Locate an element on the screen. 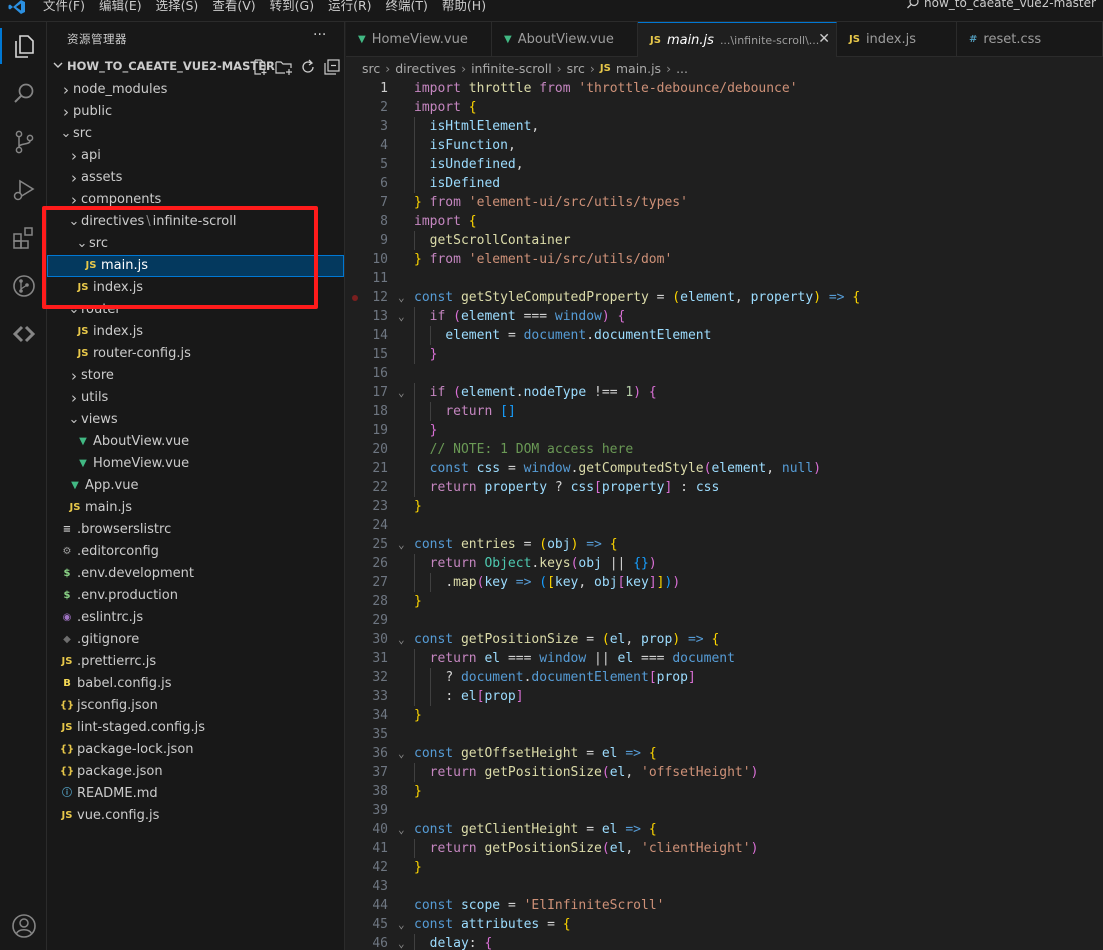 Image resolution: width=1103 pixels, height=950 pixels. breadcrumb-item: directives is located at coordinates (425, 68).